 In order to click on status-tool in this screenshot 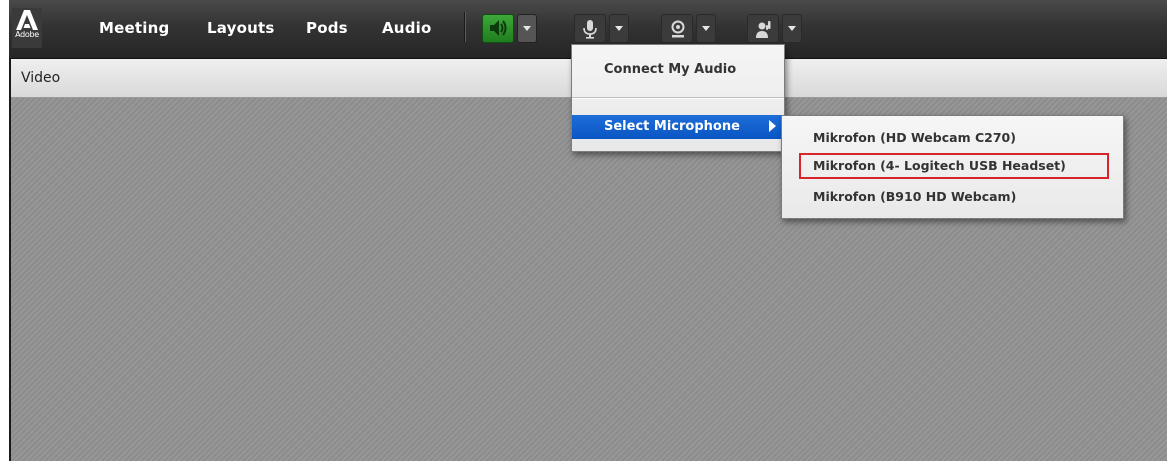, I will do `click(781, 28)`.